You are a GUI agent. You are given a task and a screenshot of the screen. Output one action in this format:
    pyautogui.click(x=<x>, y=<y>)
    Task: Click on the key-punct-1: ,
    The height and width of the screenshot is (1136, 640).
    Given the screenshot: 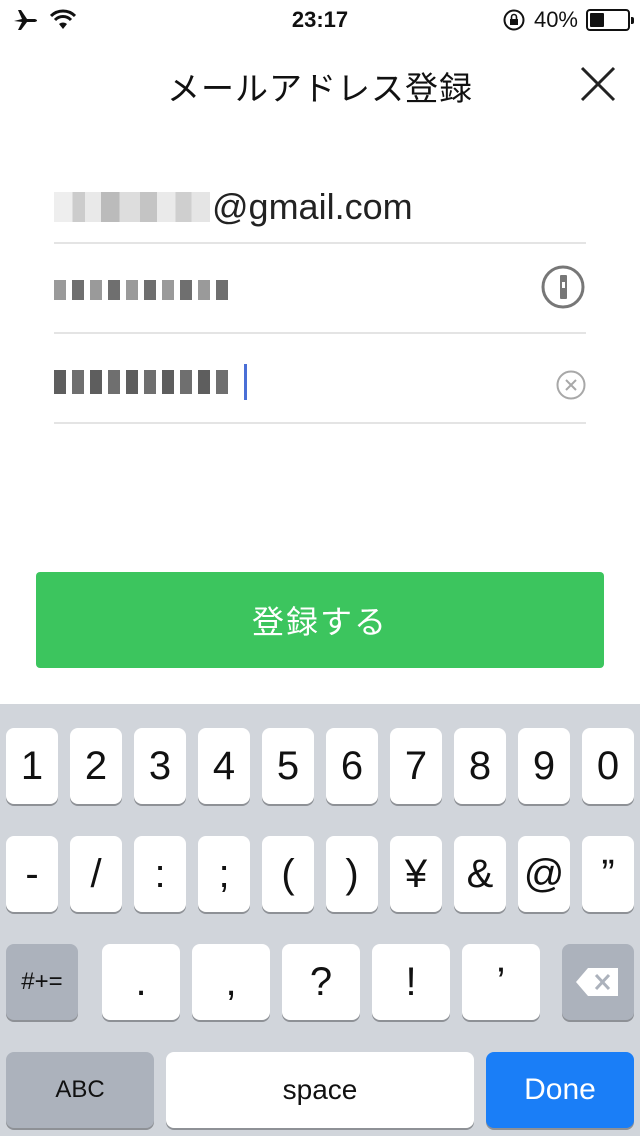 What is the action you would take?
    pyautogui.click(x=231, y=982)
    